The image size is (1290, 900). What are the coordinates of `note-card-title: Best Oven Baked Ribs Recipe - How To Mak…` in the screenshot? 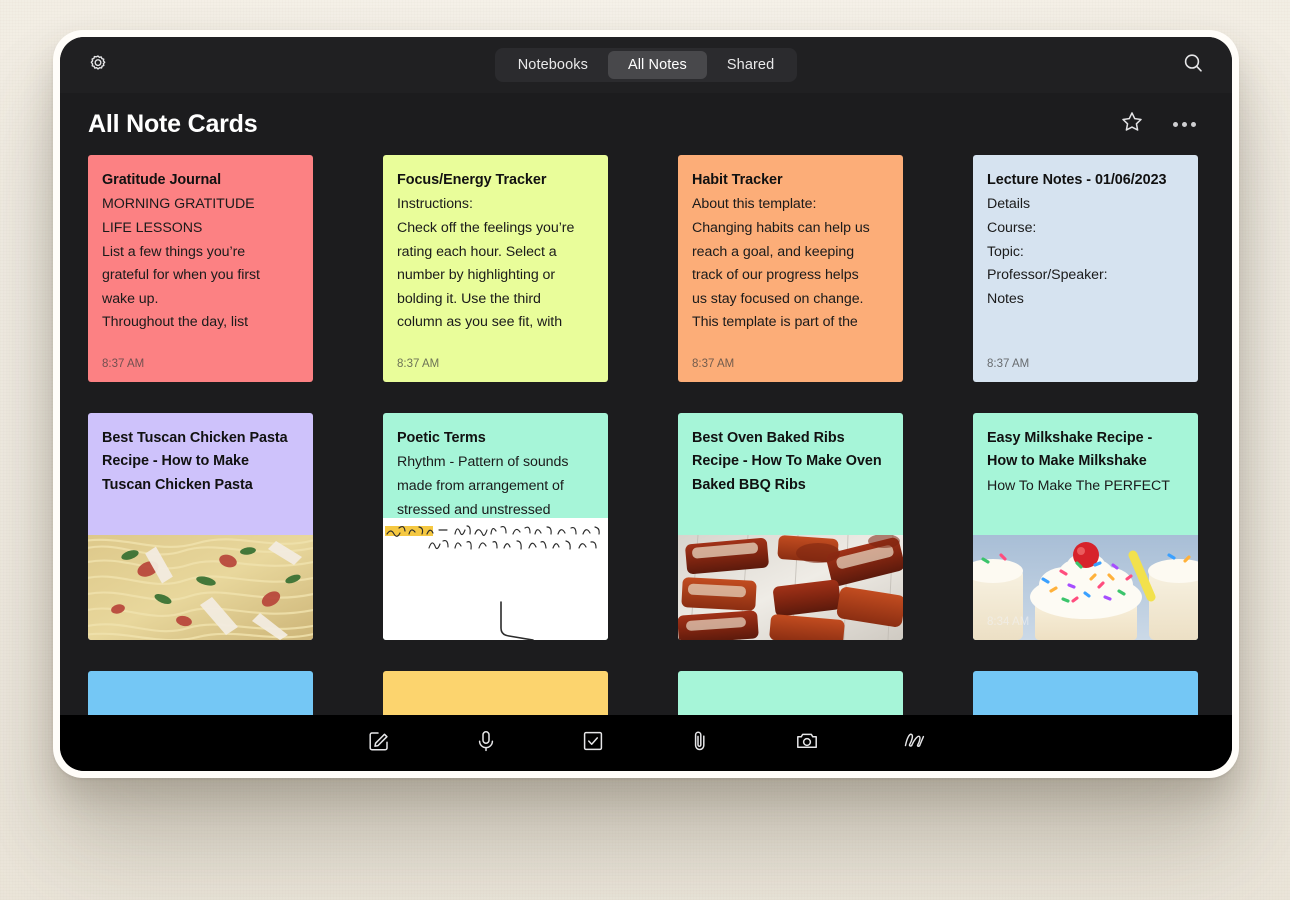 It's located at (787, 461).